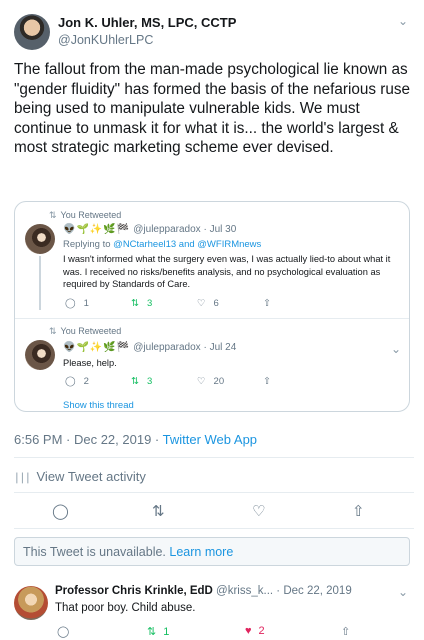 The height and width of the screenshot is (640, 424). I want to click on view-activity-button: ∣∣∣ View Tweet activity, so click(80, 476).